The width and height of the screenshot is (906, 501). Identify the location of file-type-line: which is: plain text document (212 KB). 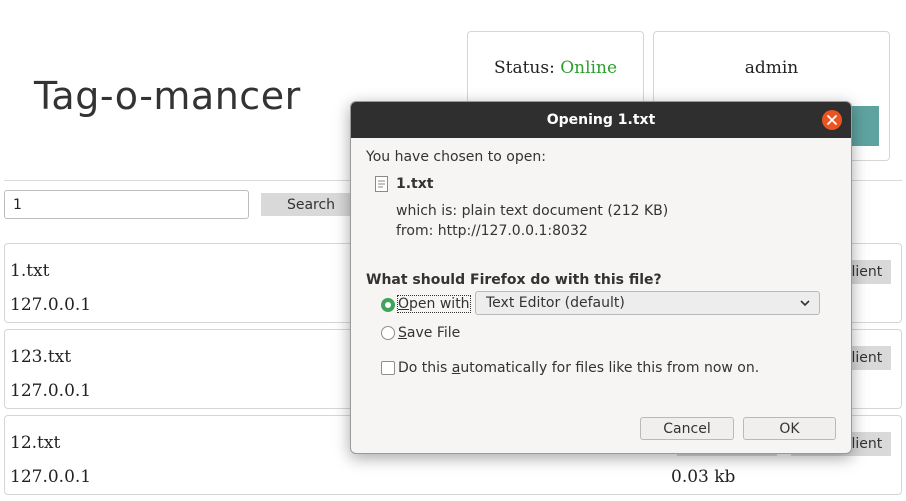
(532, 211).